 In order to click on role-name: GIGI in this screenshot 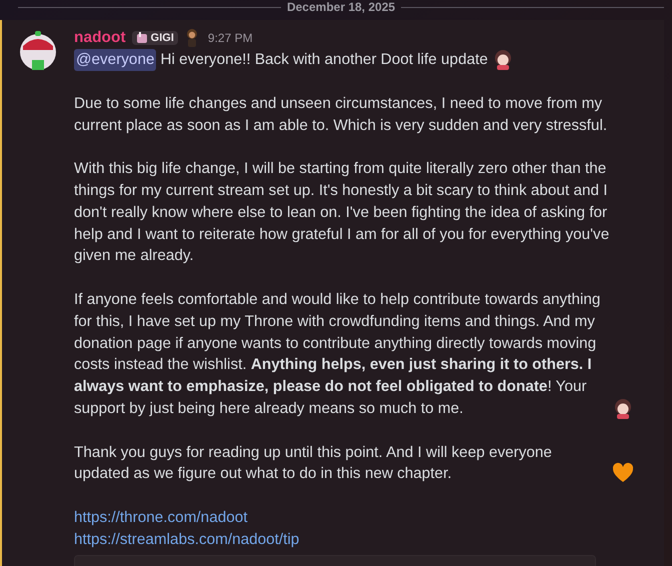, I will do `click(162, 38)`.